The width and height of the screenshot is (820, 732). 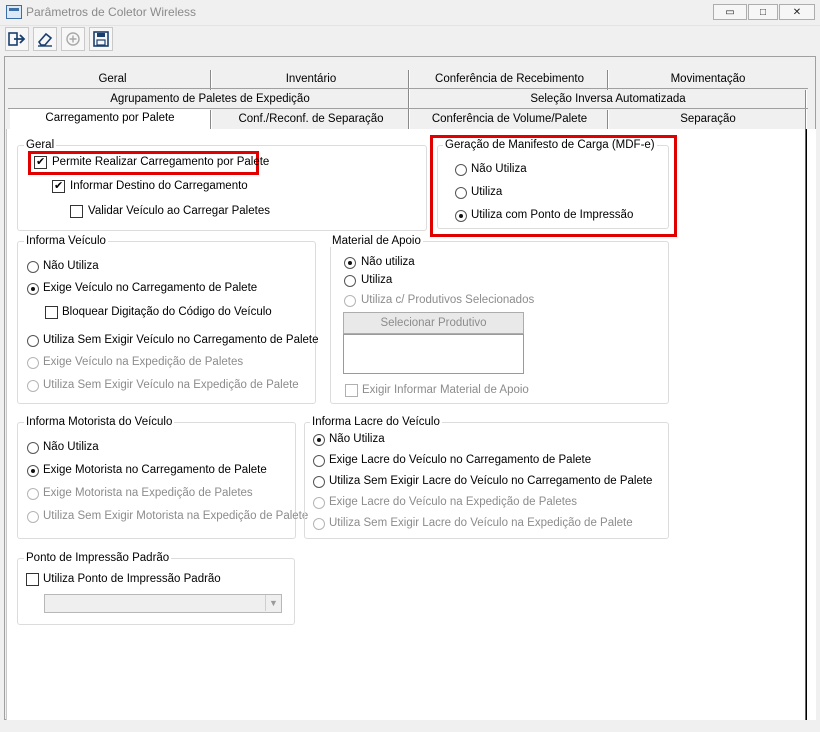 I want to click on material-utiliza-radio, so click(x=350, y=281).